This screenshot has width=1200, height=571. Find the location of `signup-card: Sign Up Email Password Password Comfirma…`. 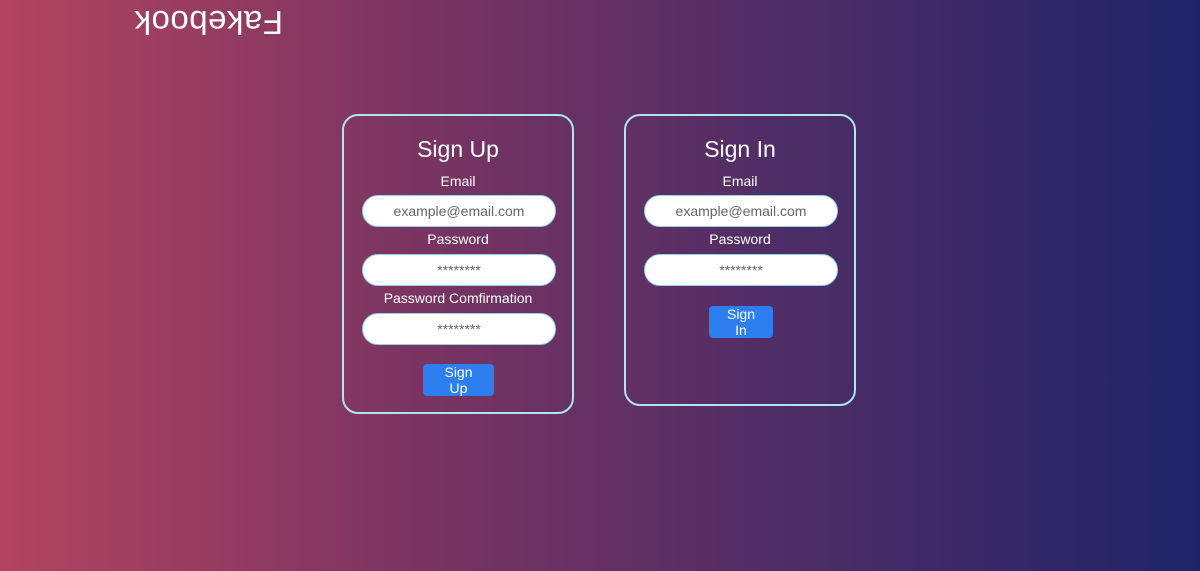

signup-card: Sign Up Email Password Password Comfirma… is located at coordinates (458, 264).